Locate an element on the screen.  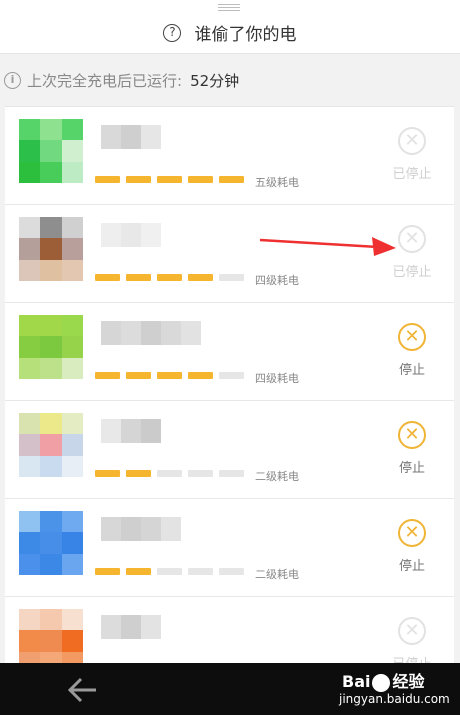
watermark-url: jingyan.baidu.com is located at coordinates (394, 699).